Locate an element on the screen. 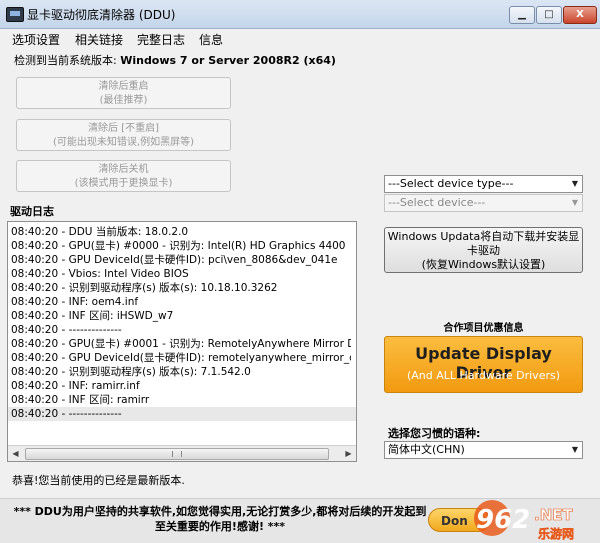 This screenshot has height=543, width=600. log-line: 08:40:20 - DDU 当前版本: 18.0.2.0 is located at coordinates (100, 232).